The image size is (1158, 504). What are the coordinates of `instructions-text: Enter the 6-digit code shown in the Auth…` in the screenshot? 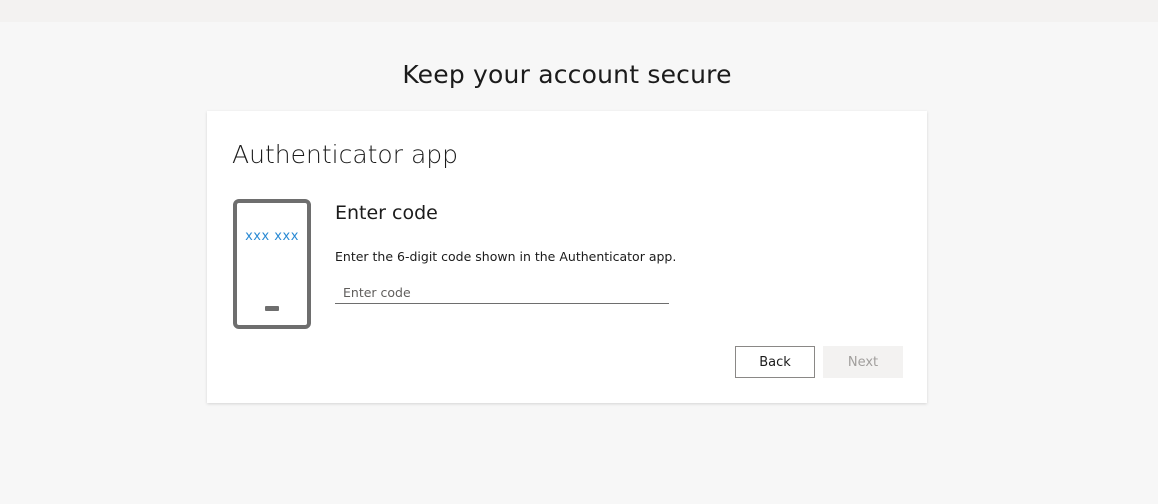 It's located at (506, 256).